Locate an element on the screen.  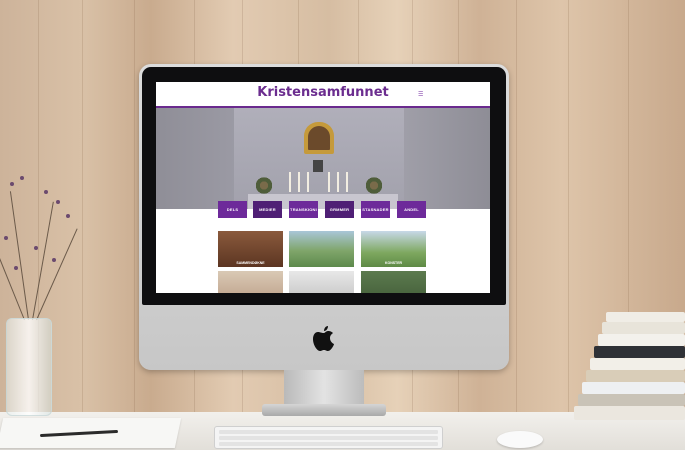
tile-caption: SAMMENDØKNE is located at coordinates (250, 263).